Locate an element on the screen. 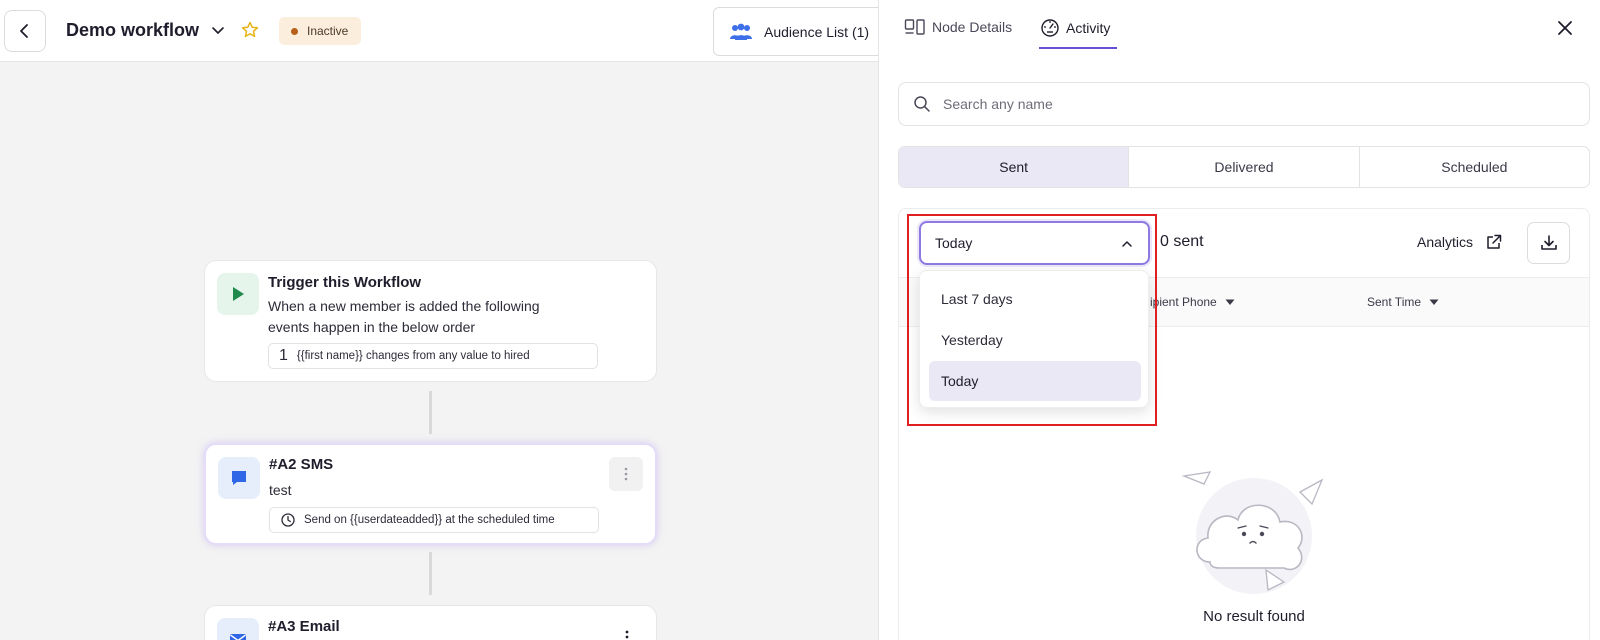 The width and height of the screenshot is (1600, 640). play-icon is located at coordinates (238, 294).